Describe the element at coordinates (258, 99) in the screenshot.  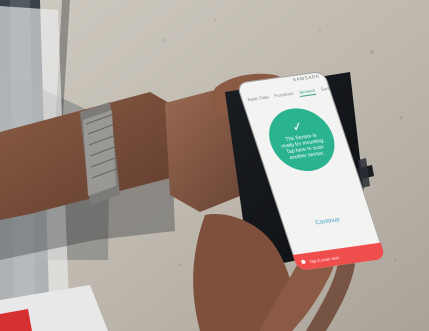
I see `tab-basic-data: Basic Data` at that location.